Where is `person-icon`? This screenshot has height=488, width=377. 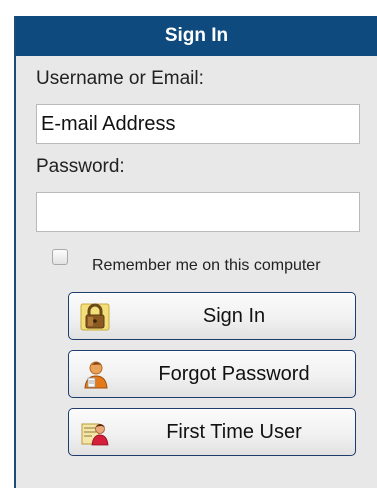 person-icon is located at coordinates (95, 375).